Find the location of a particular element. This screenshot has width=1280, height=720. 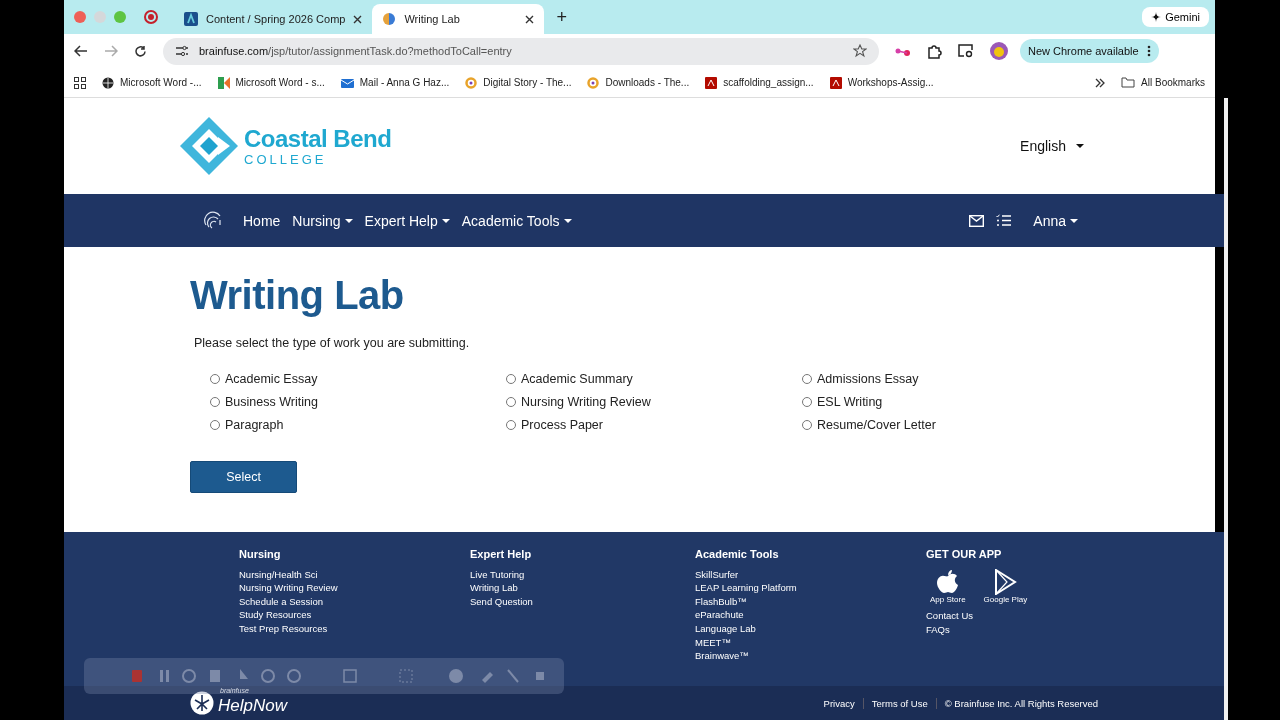

footer-heading: Academic Tools is located at coordinates (737, 554).